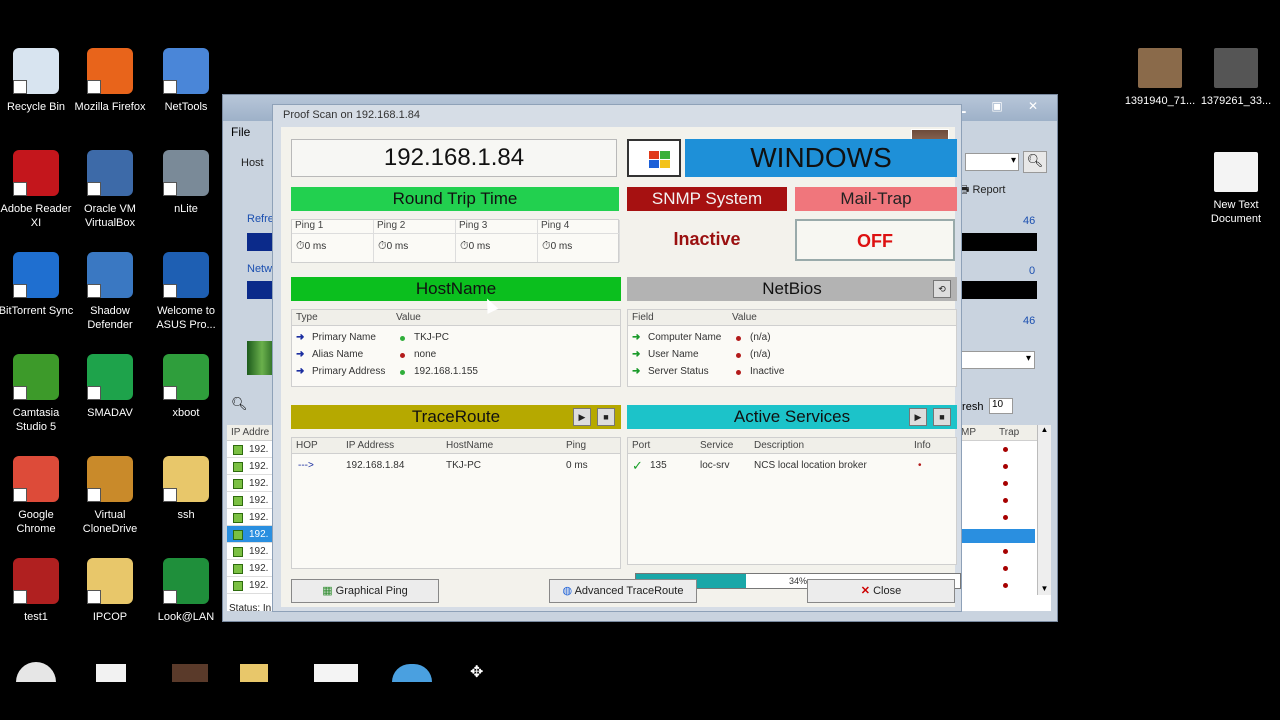 The image size is (1280, 720). Describe the element at coordinates (431, 337) in the screenshot. I see `hostname-value: TKJ-PC` at that location.